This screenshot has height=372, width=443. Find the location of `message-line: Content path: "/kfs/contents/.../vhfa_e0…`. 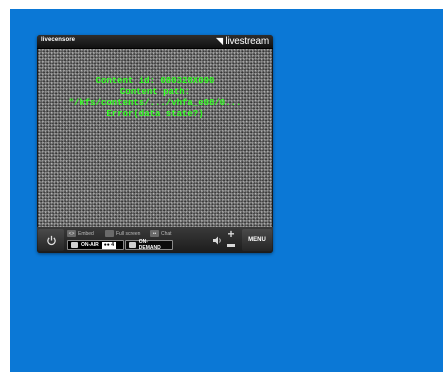

message-line: Content path: "/kfs/contents/.../vhfa_e0… is located at coordinates (155, 97).